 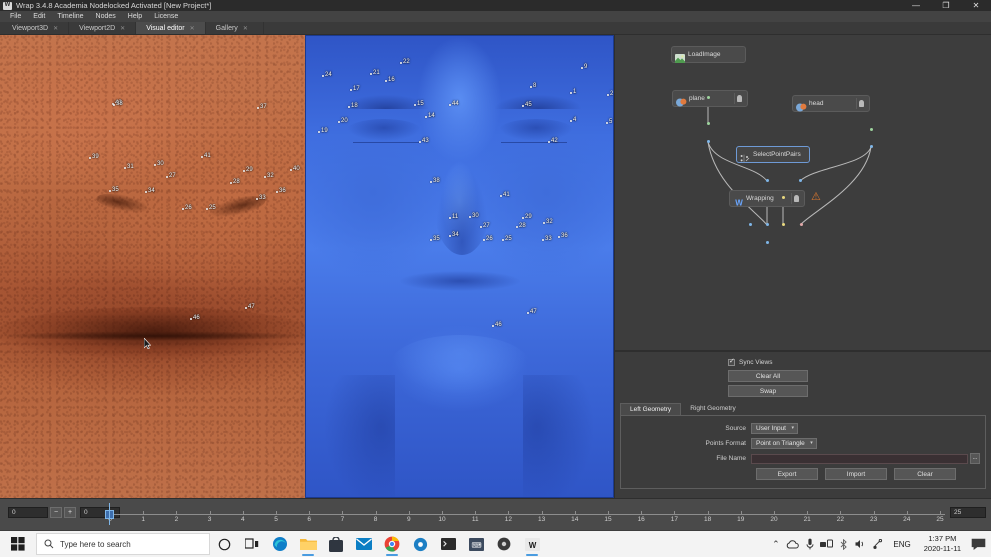 What do you see at coordinates (364, 544) in the screenshot?
I see `mail-icon` at bounding box center [364, 544].